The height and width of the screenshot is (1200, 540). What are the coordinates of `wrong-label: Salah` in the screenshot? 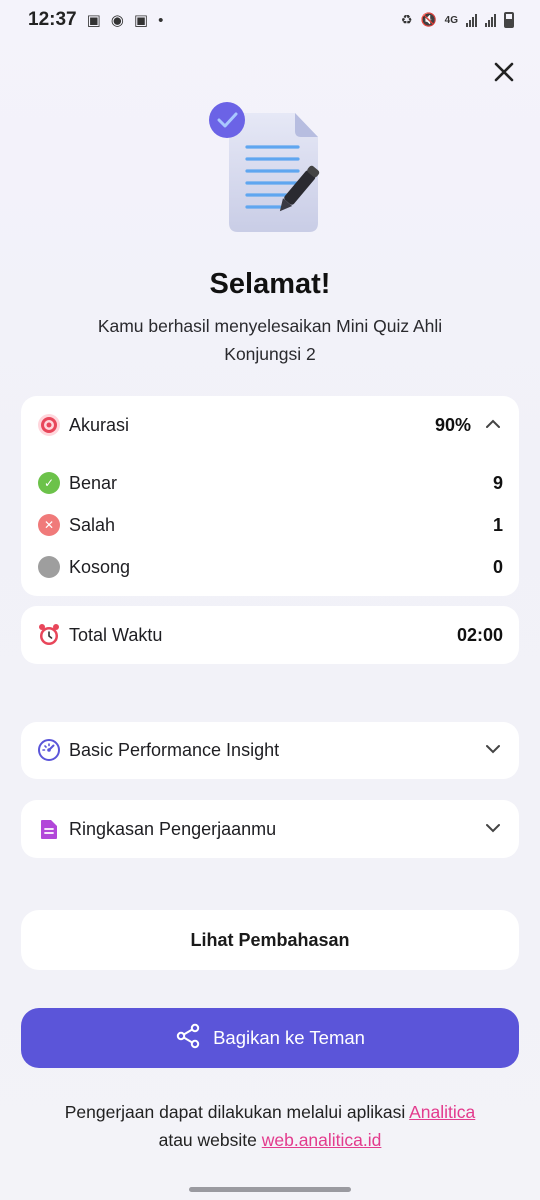 It's located at (92, 524).